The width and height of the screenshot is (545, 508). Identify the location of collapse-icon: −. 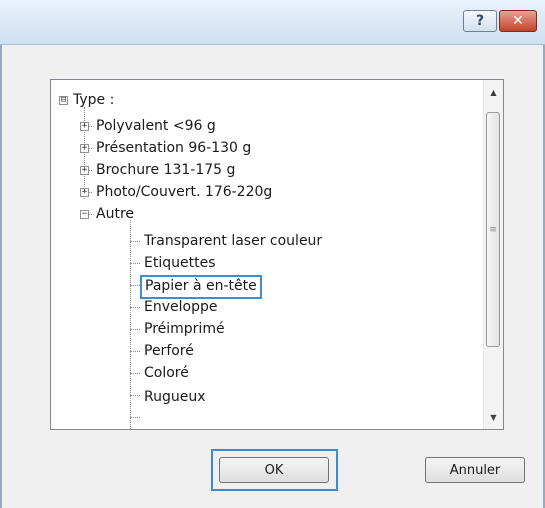
(84, 214).